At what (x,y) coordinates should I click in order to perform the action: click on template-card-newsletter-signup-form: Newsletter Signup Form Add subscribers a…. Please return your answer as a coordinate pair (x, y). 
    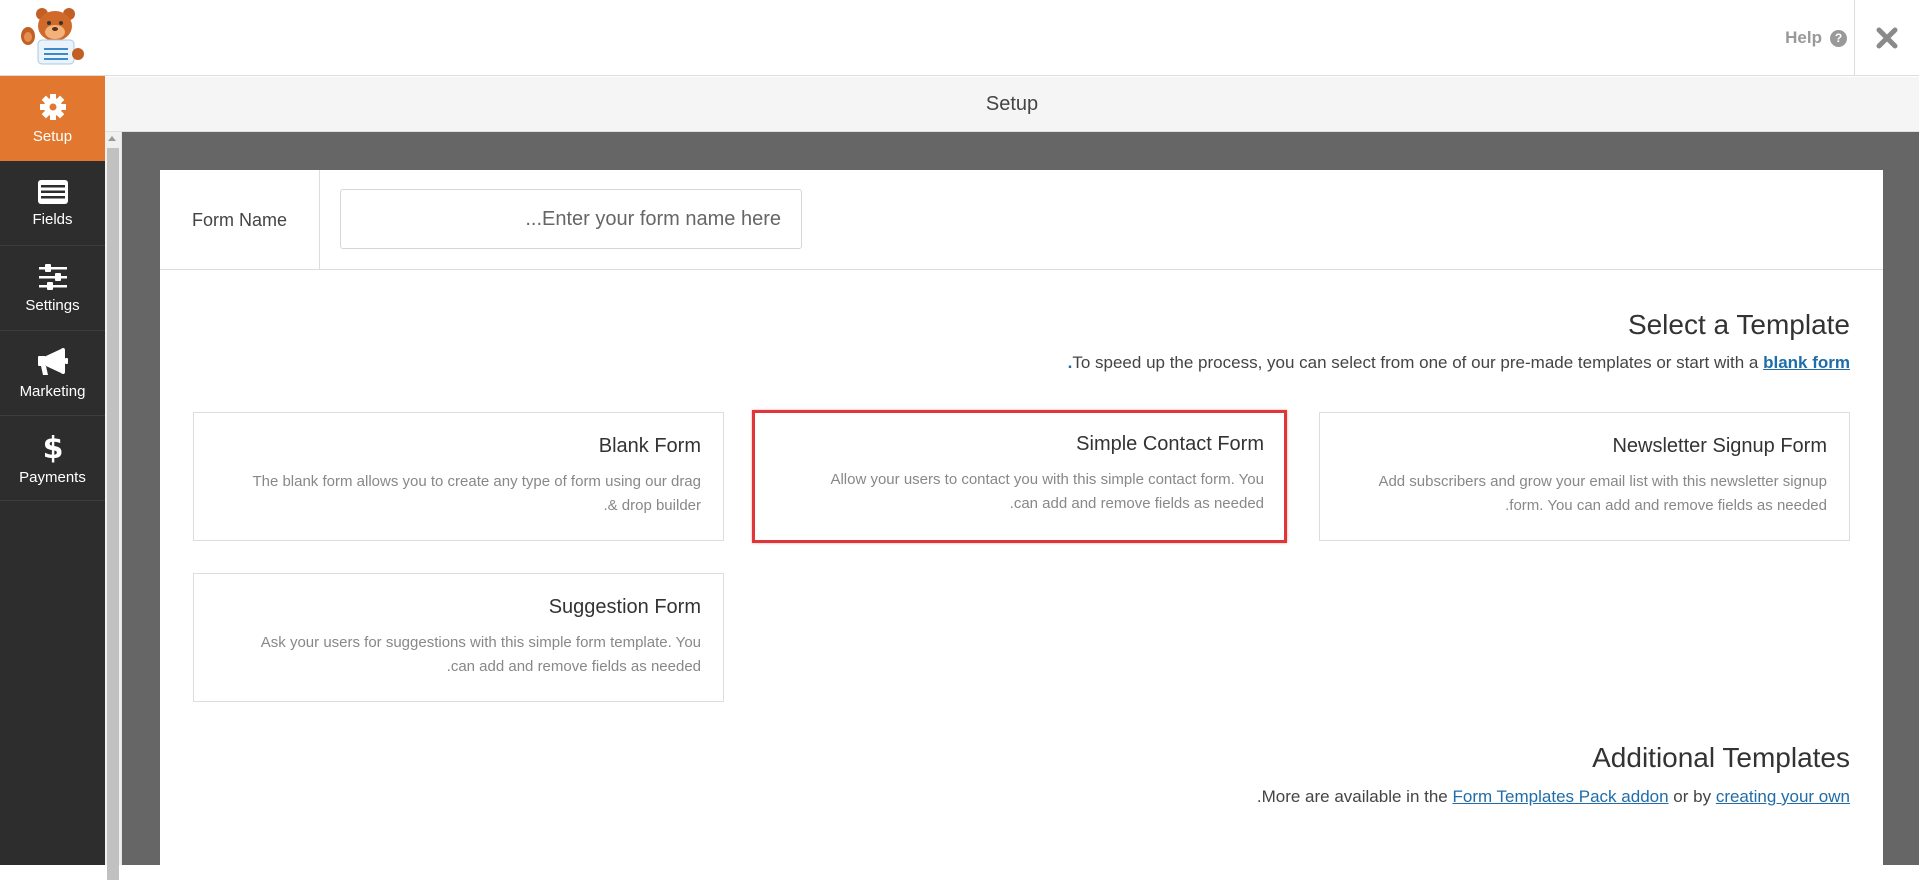
    Looking at the image, I should click on (1584, 476).